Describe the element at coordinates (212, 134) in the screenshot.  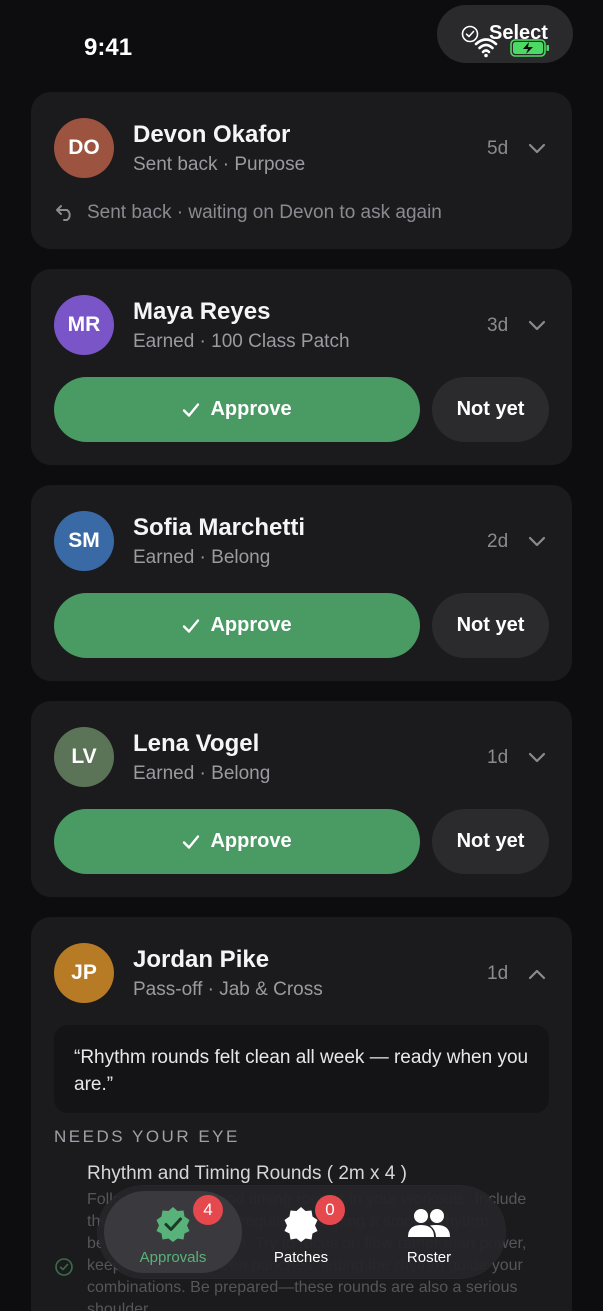
I see `member-name: Devon Okafor` at that location.